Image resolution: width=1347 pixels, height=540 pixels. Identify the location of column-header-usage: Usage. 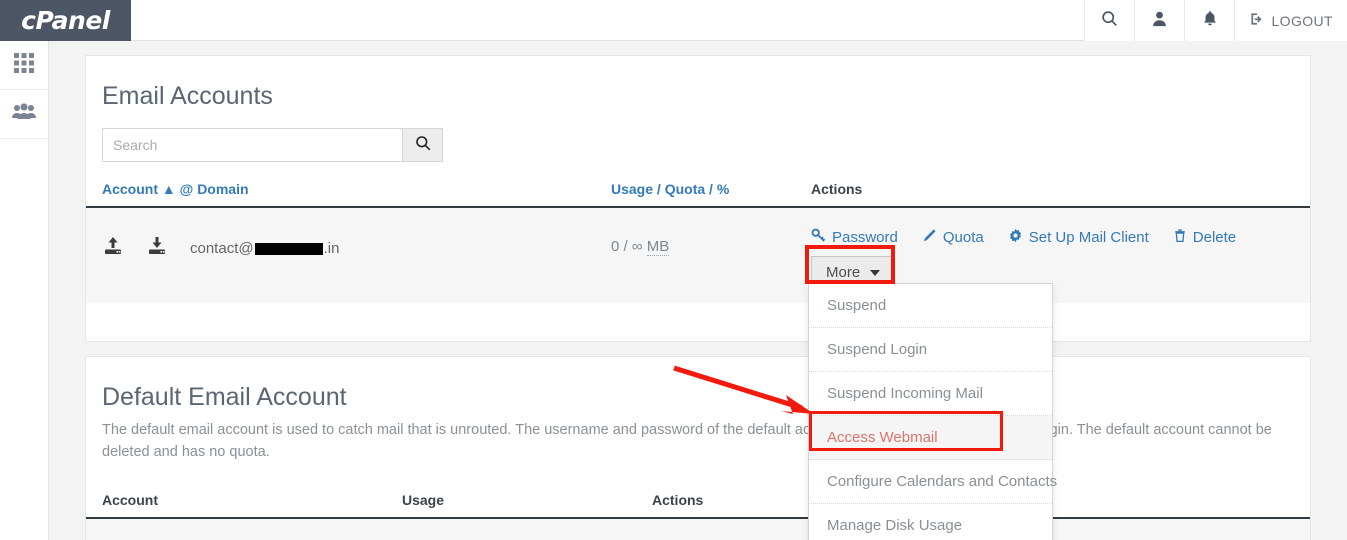
(423, 499).